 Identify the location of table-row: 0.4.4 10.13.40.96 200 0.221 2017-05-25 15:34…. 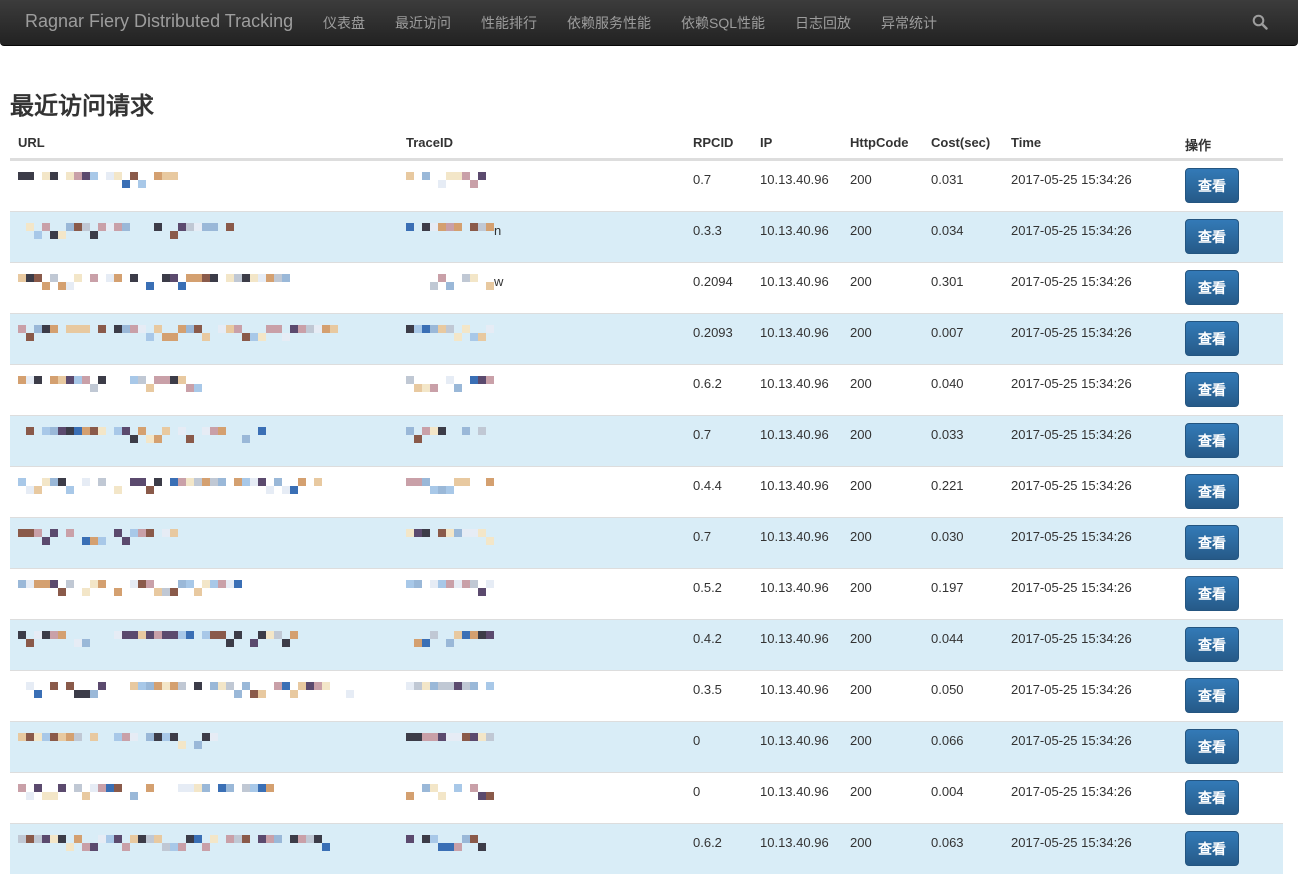
(646, 491).